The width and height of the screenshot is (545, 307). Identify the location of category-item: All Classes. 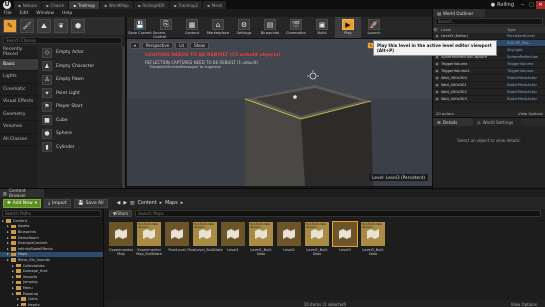
(19, 140).